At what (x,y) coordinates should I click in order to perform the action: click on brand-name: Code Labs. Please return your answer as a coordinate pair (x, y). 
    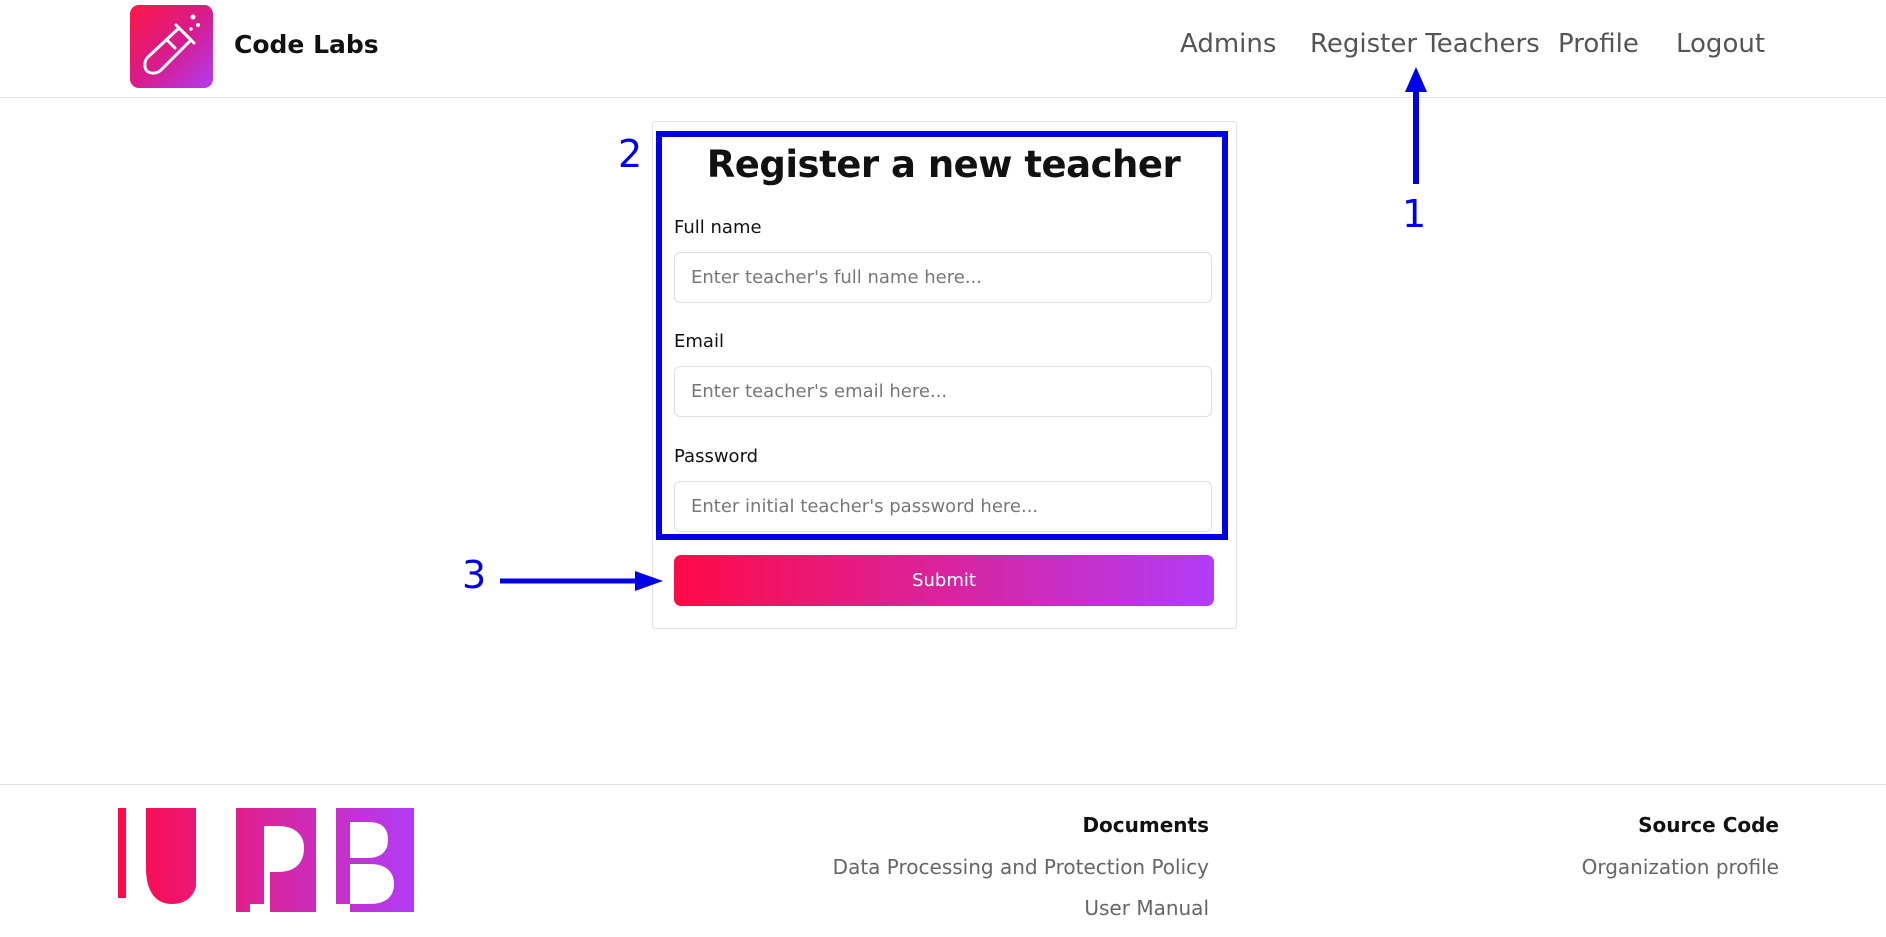
    Looking at the image, I should click on (306, 44).